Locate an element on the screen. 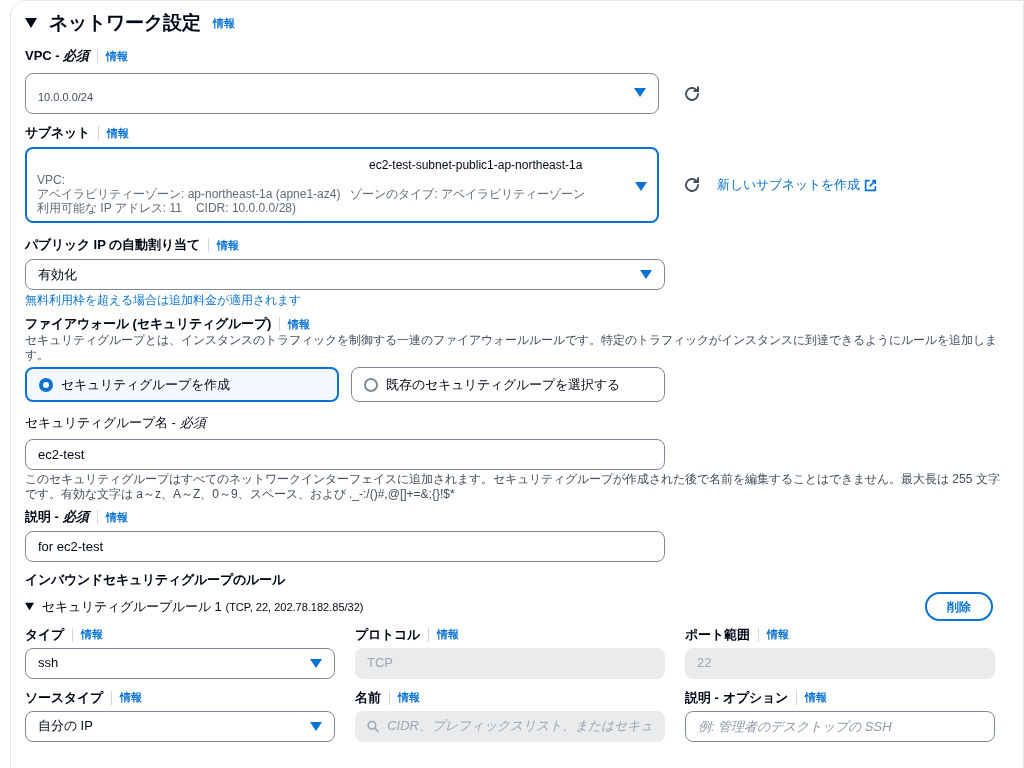 The image size is (1024, 768). subnet-zone-type: ゾーンのタイプ: アベイラビリティーゾーン is located at coordinates (468, 193).